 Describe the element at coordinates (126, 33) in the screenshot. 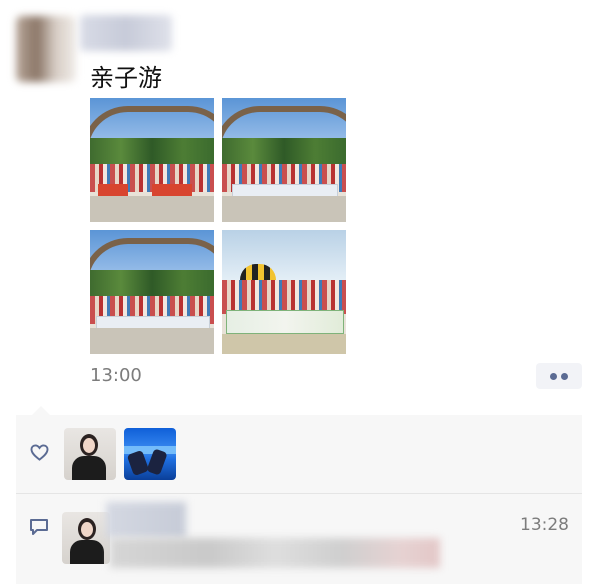

I see `poster-name` at that location.